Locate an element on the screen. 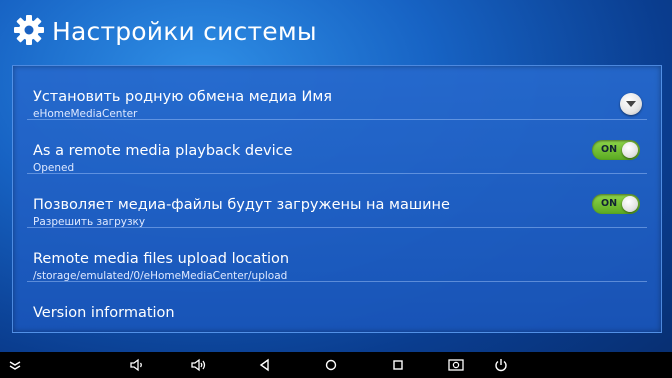 The width and height of the screenshot is (672, 378). gear-icon is located at coordinates (29, 30).